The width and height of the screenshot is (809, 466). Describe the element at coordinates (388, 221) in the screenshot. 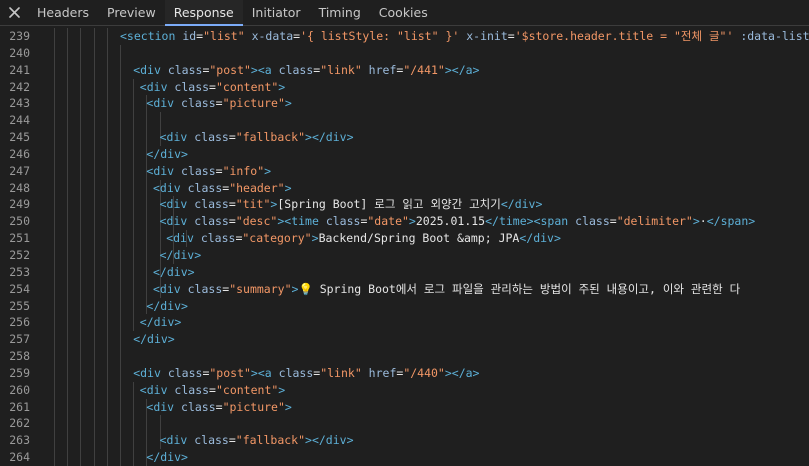

I see `code-token: "date"` at that location.